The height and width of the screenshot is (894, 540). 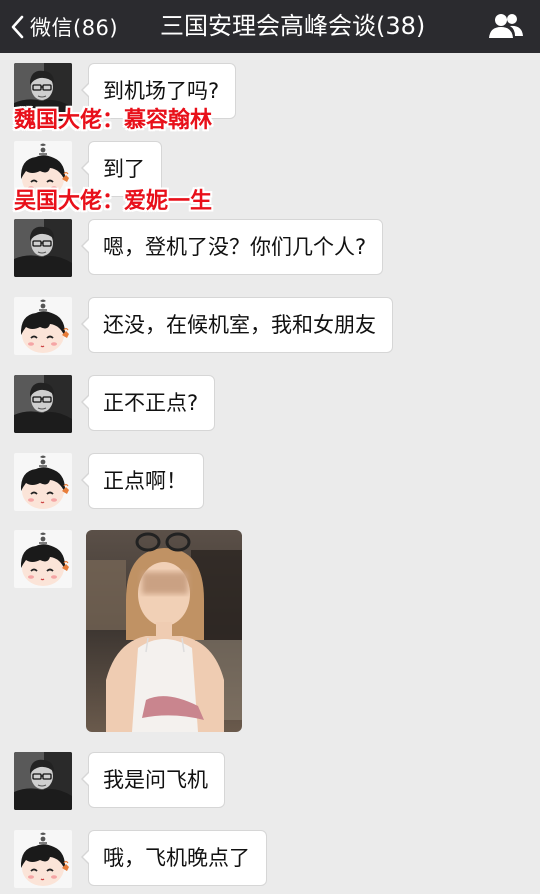 I want to click on chat-header: 微信(86) 三国安理会高峰会谈(38), so click(x=270, y=26).